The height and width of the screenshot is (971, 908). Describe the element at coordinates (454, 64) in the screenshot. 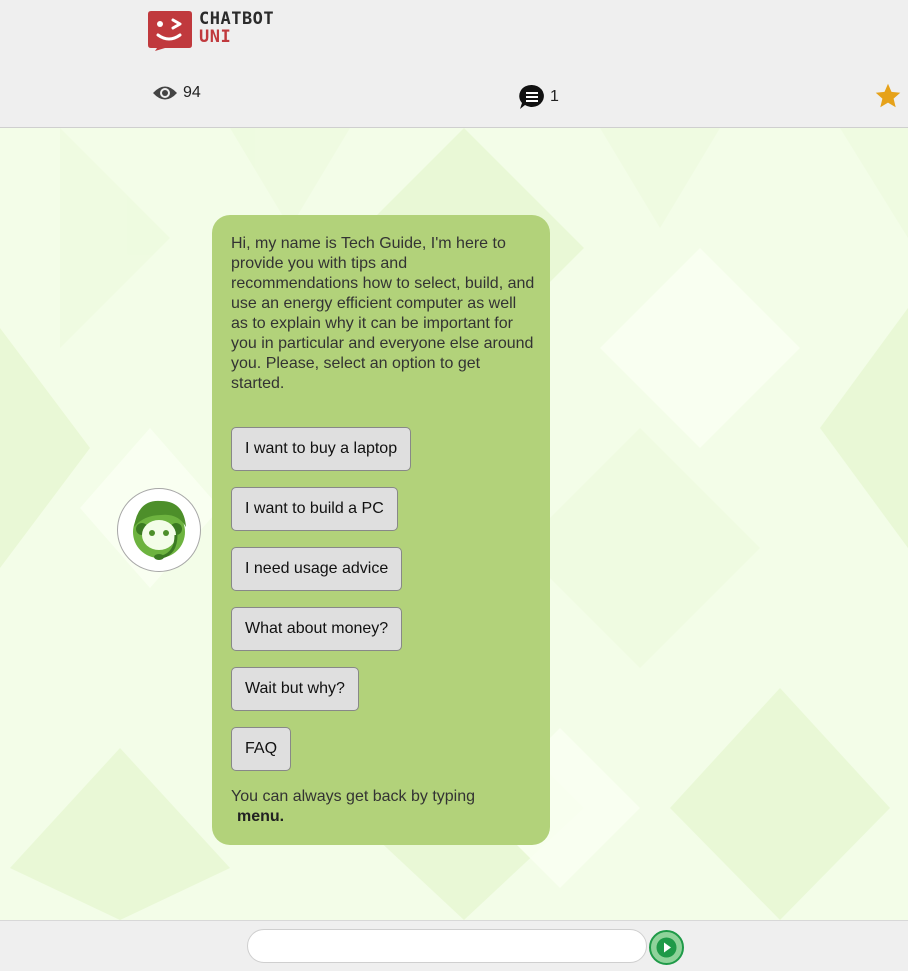

I see `header: CHATBOT UNI 94 1` at that location.